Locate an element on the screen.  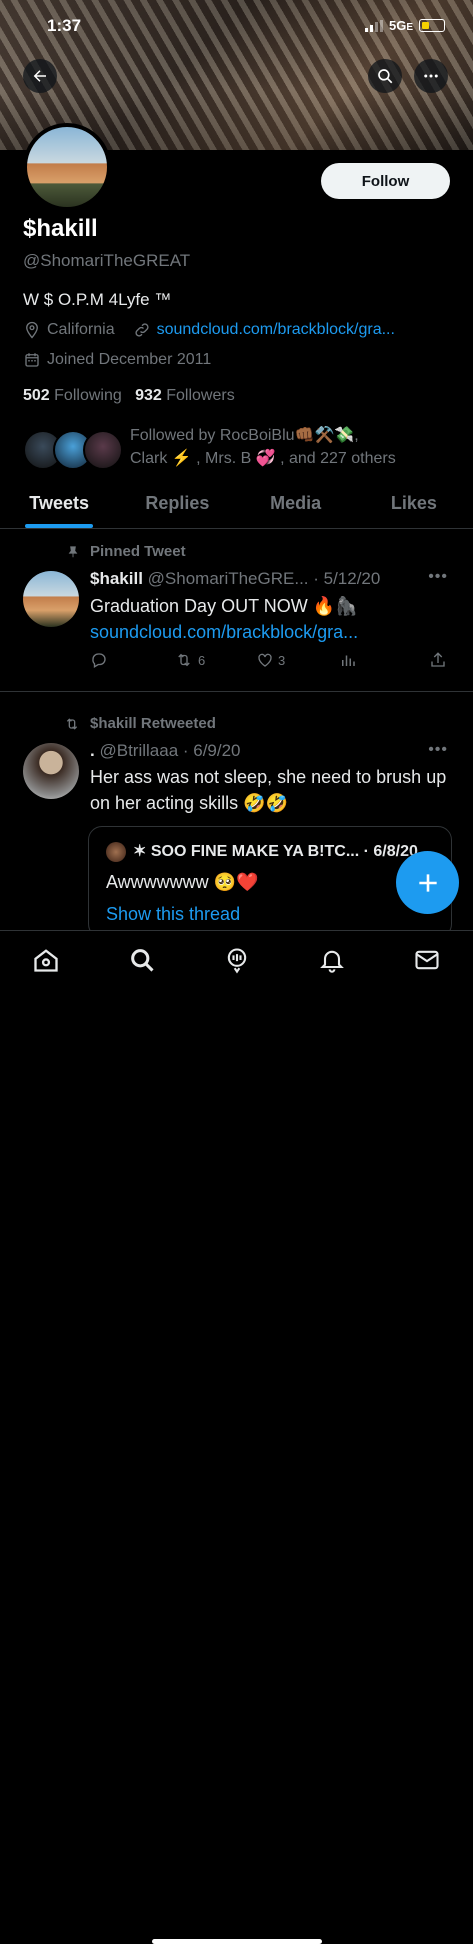
followed-by-line2: Clark ⚡ , Mrs. B 💞 , and 227 others is located at coordinates (263, 458).